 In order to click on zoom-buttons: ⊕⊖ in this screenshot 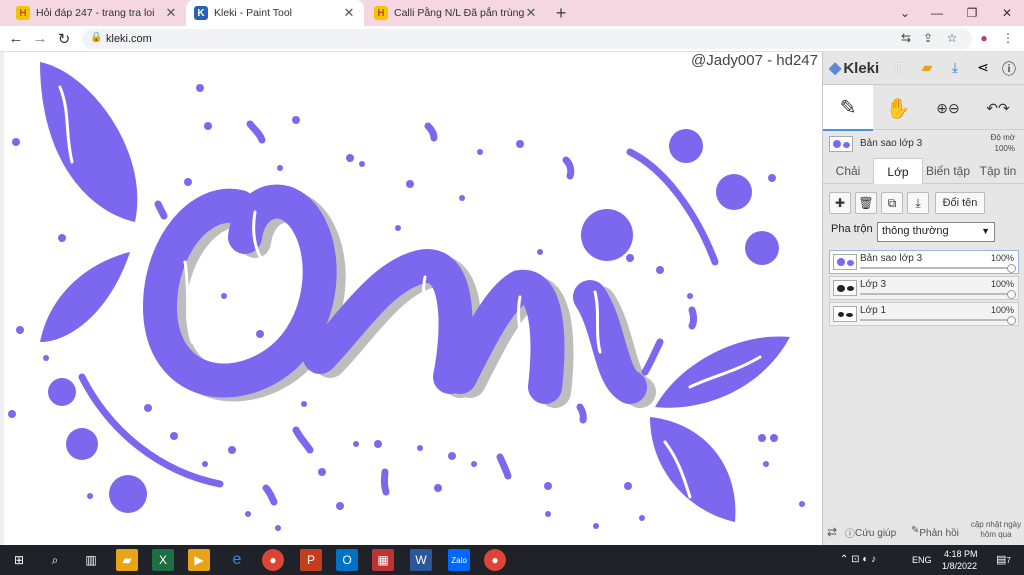, I will do `click(948, 108)`.